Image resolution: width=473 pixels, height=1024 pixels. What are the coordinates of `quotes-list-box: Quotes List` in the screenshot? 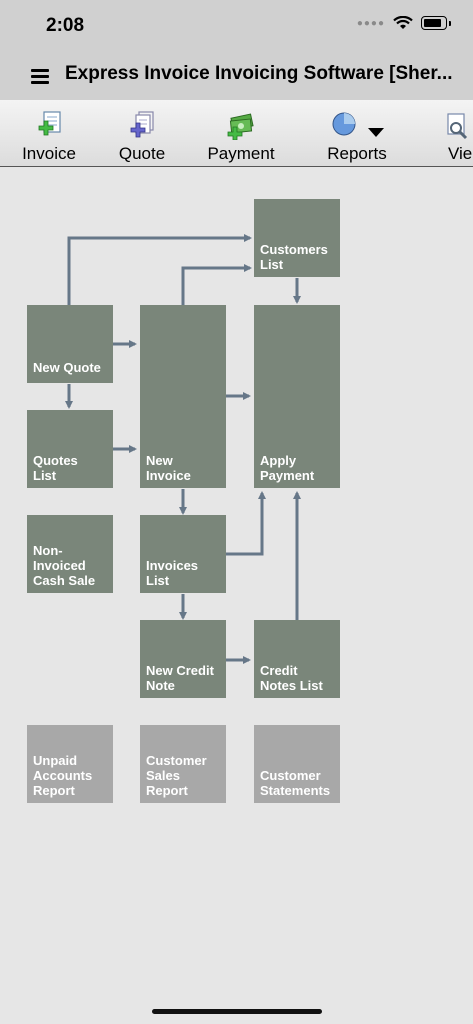 It's located at (70, 449).